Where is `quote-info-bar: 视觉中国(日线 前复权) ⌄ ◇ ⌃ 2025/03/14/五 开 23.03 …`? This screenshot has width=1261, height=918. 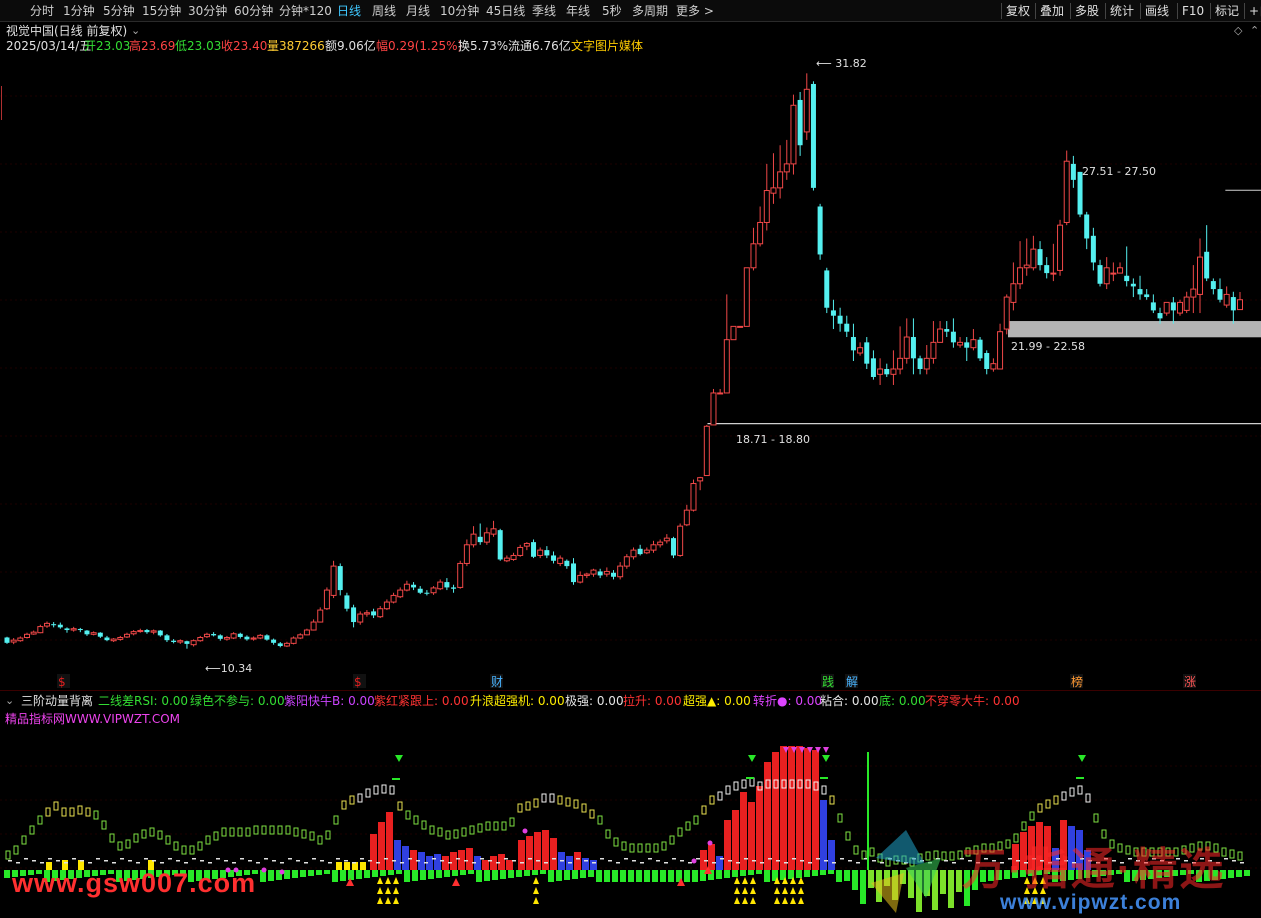 quote-info-bar: 视觉中国(日线 前复权) ⌄ ◇ ⌃ 2025/03/14/五 开 23.03 … is located at coordinates (630, 40).